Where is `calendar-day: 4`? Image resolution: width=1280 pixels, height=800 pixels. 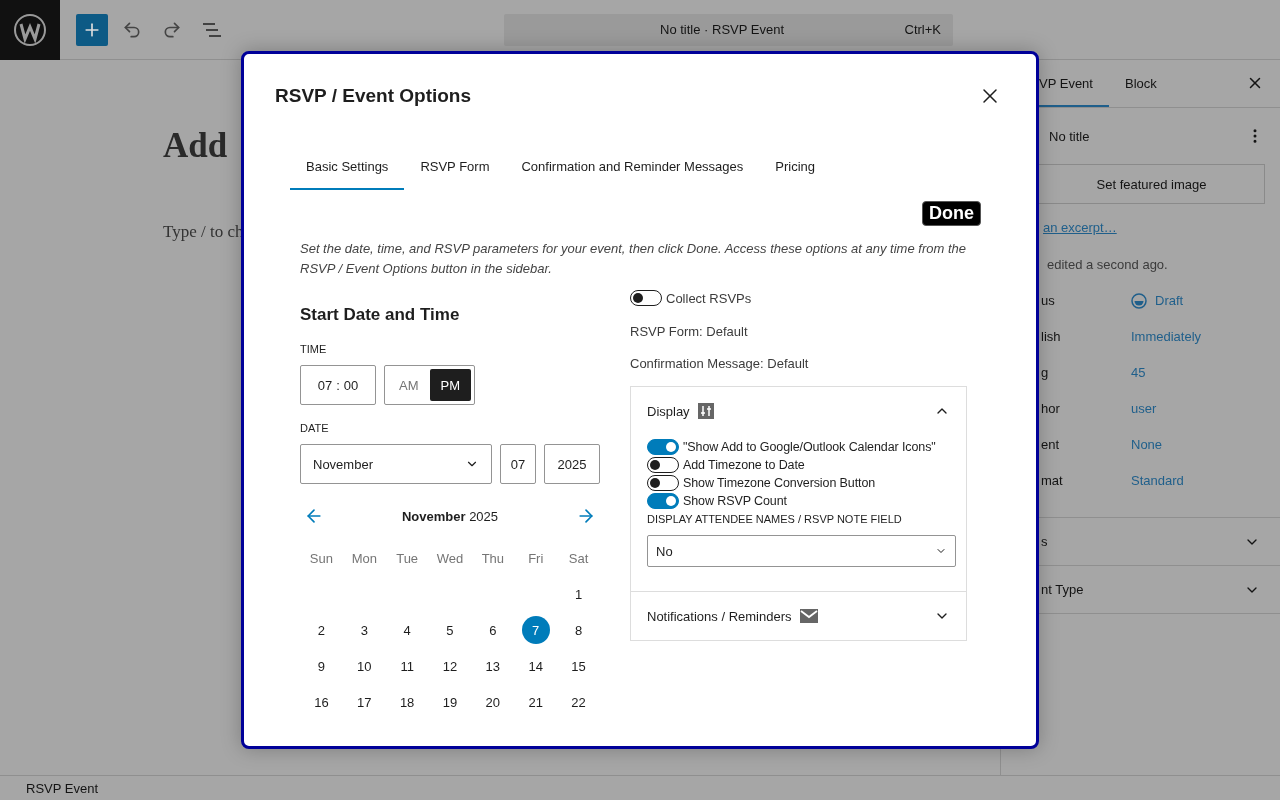 calendar-day: 4 is located at coordinates (407, 630).